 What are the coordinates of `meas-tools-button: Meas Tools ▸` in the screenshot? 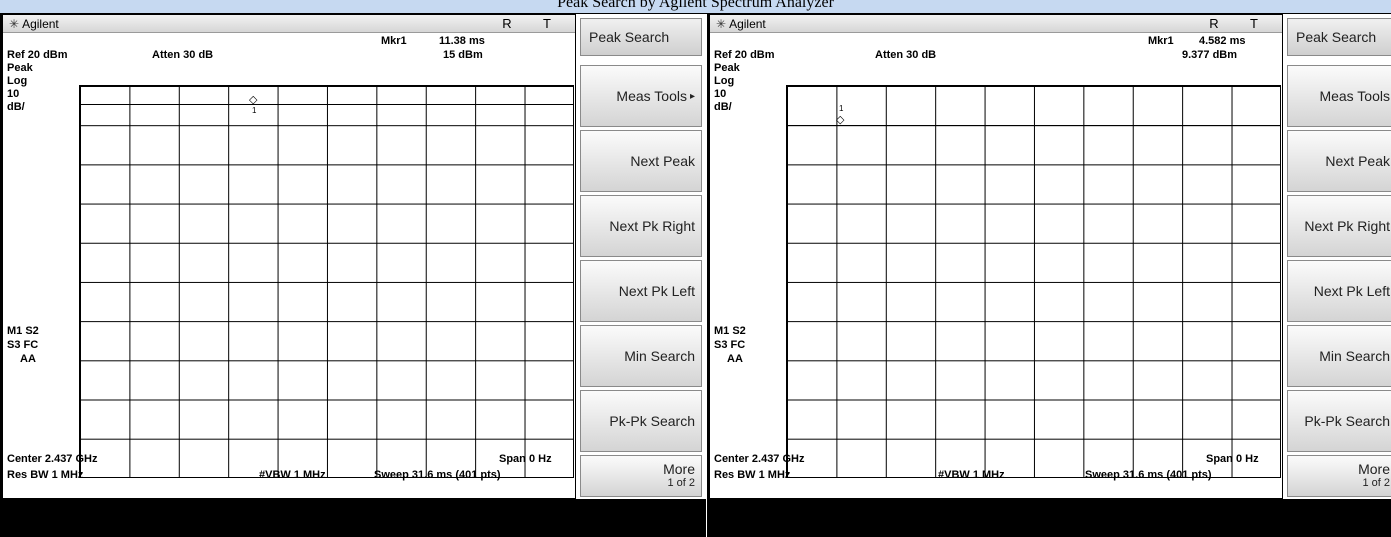 It's located at (641, 96).